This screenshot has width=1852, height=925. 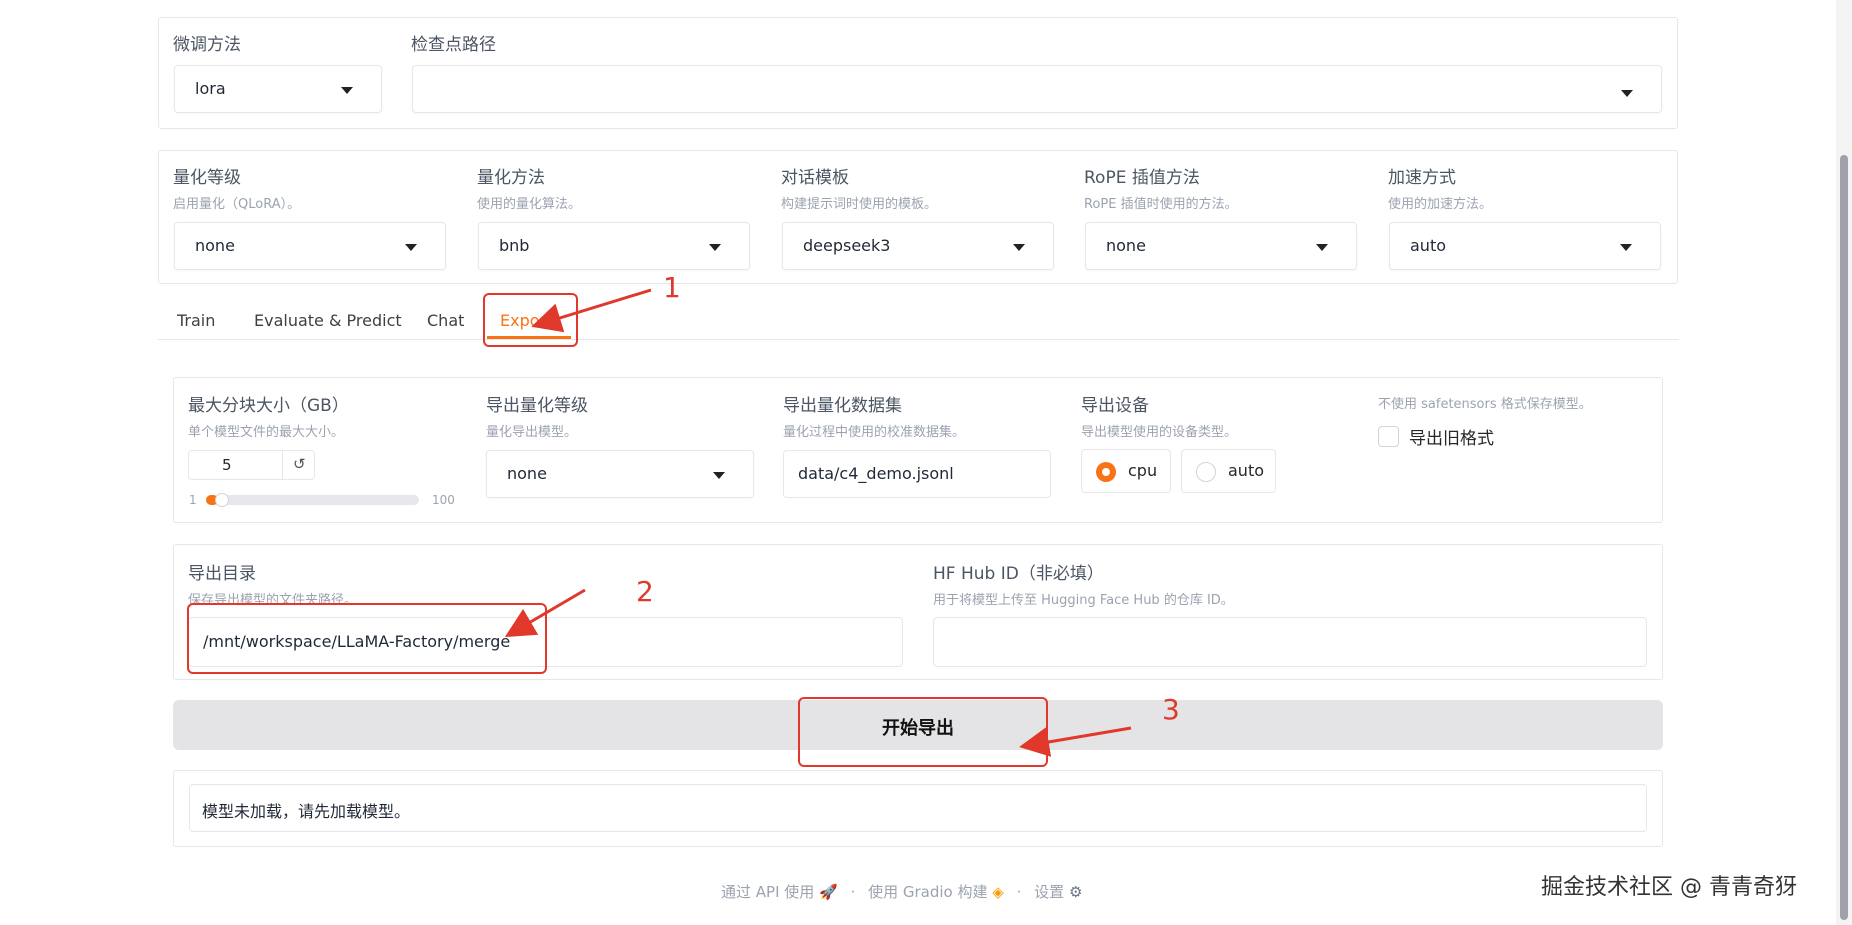 I want to click on annotation-number-3: 3, so click(x=1171, y=709).